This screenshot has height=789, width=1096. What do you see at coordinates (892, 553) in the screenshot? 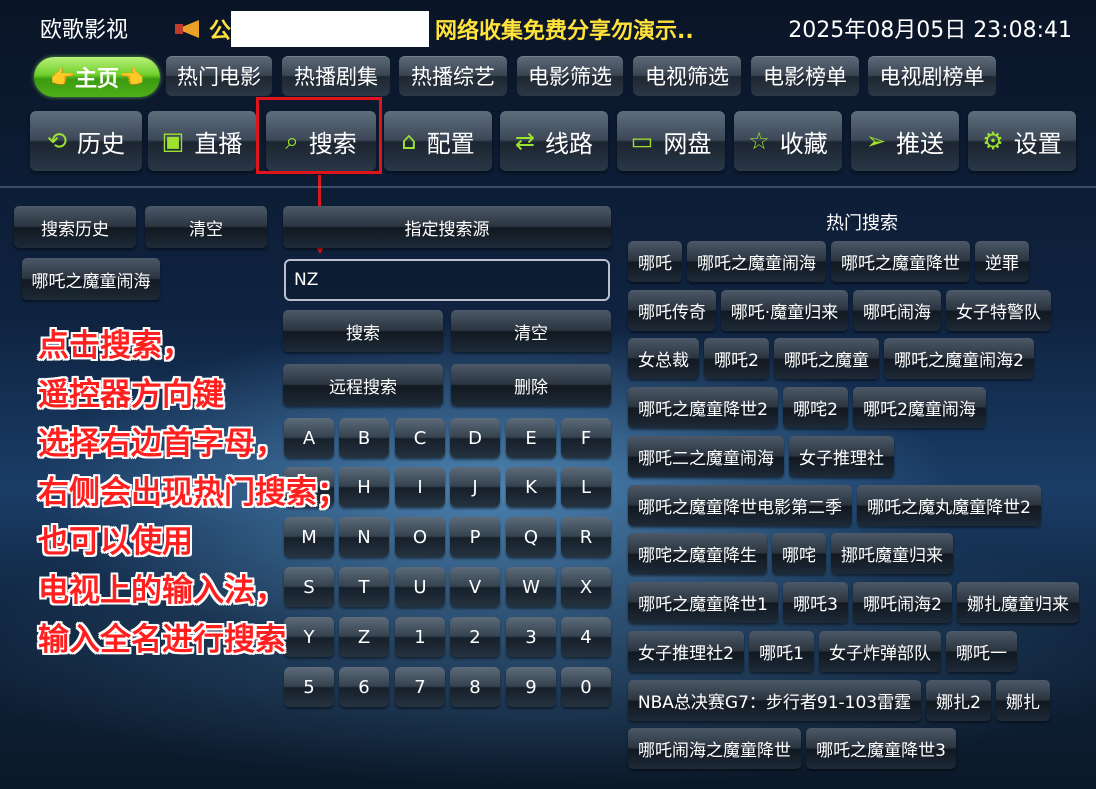
I see `hot-search-item: 挪吒魔童归来` at bounding box center [892, 553].